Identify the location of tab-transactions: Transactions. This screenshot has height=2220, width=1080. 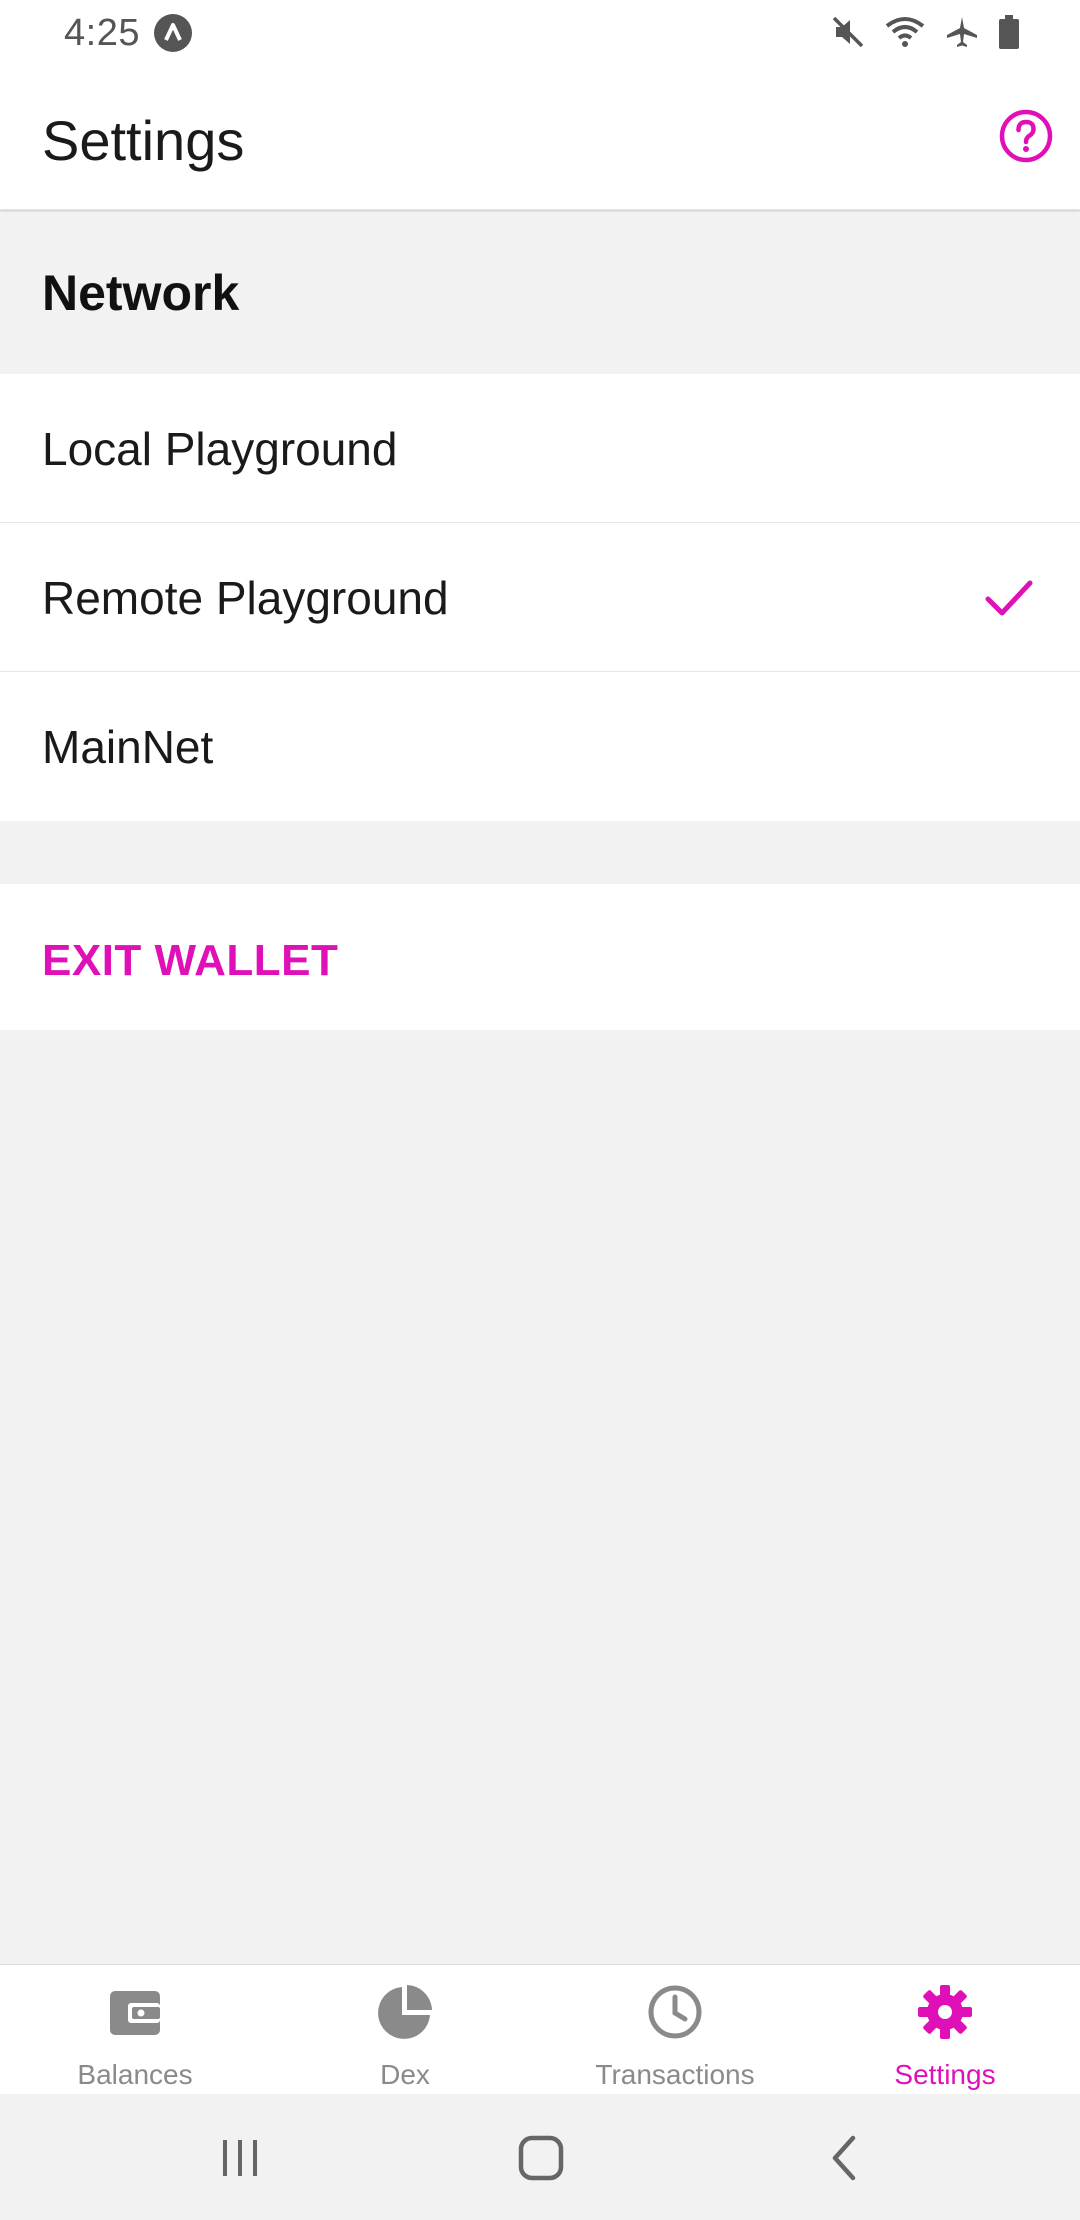
(675, 2030).